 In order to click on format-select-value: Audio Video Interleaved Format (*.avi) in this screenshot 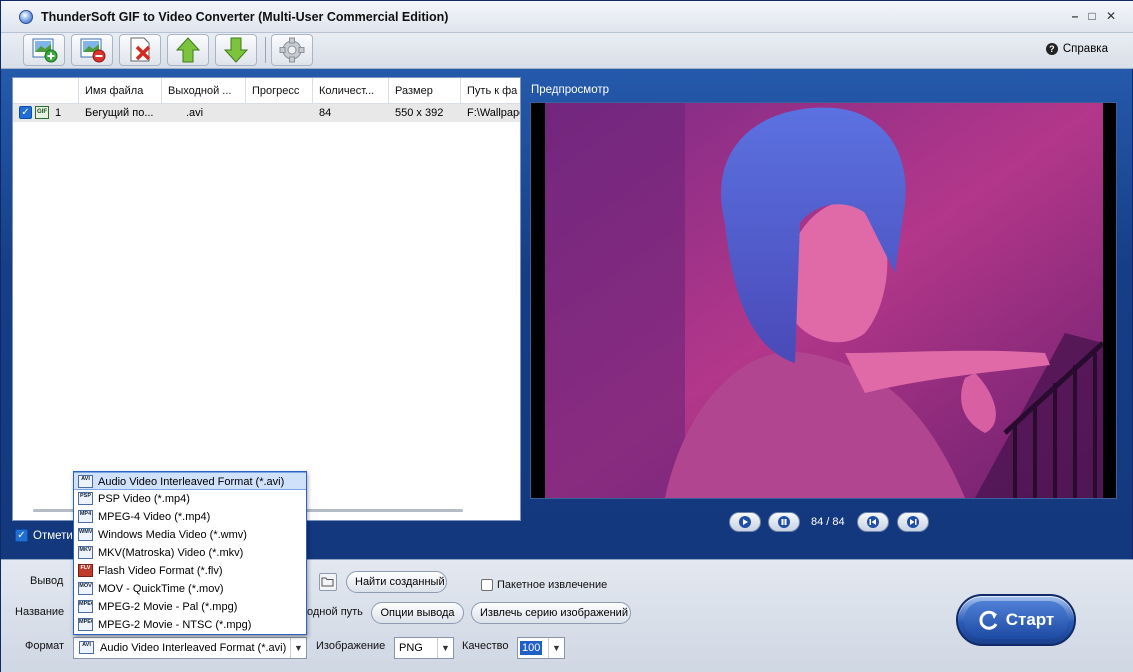, I will do `click(193, 648)`.